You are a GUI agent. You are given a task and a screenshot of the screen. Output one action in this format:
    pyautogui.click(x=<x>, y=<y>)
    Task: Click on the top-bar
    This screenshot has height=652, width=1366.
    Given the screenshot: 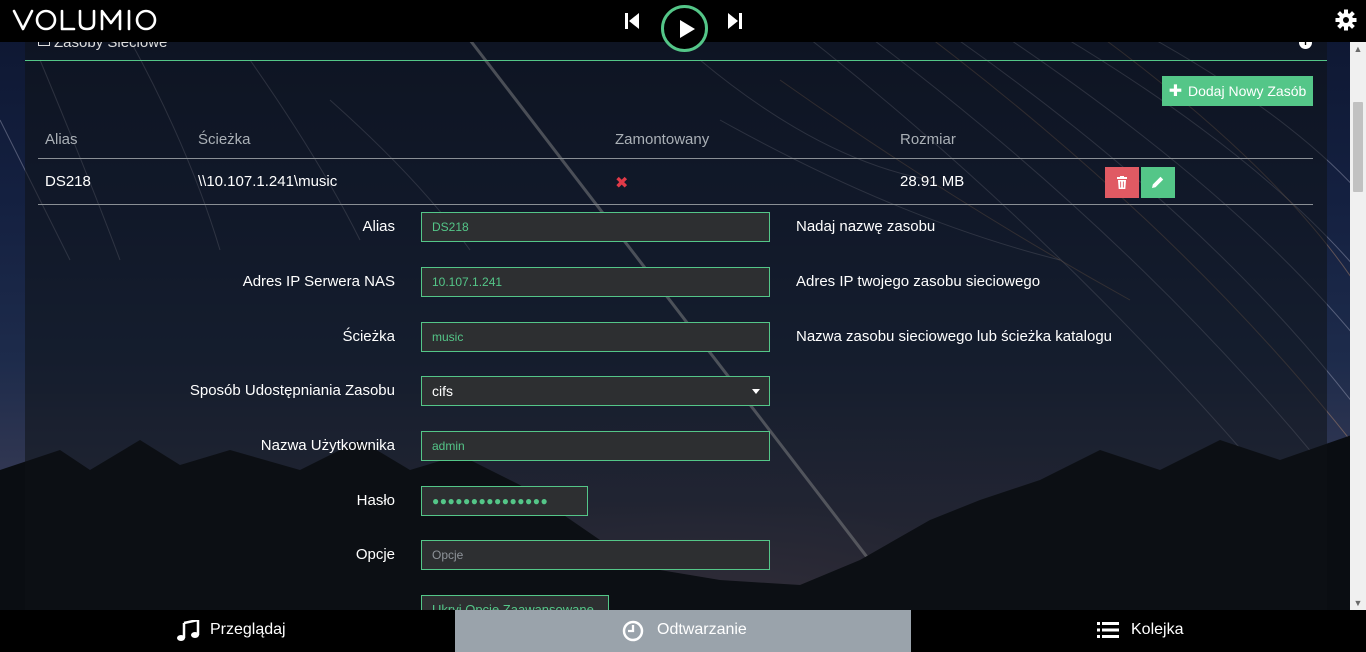 What is the action you would take?
    pyautogui.click(x=683, y=26)
    